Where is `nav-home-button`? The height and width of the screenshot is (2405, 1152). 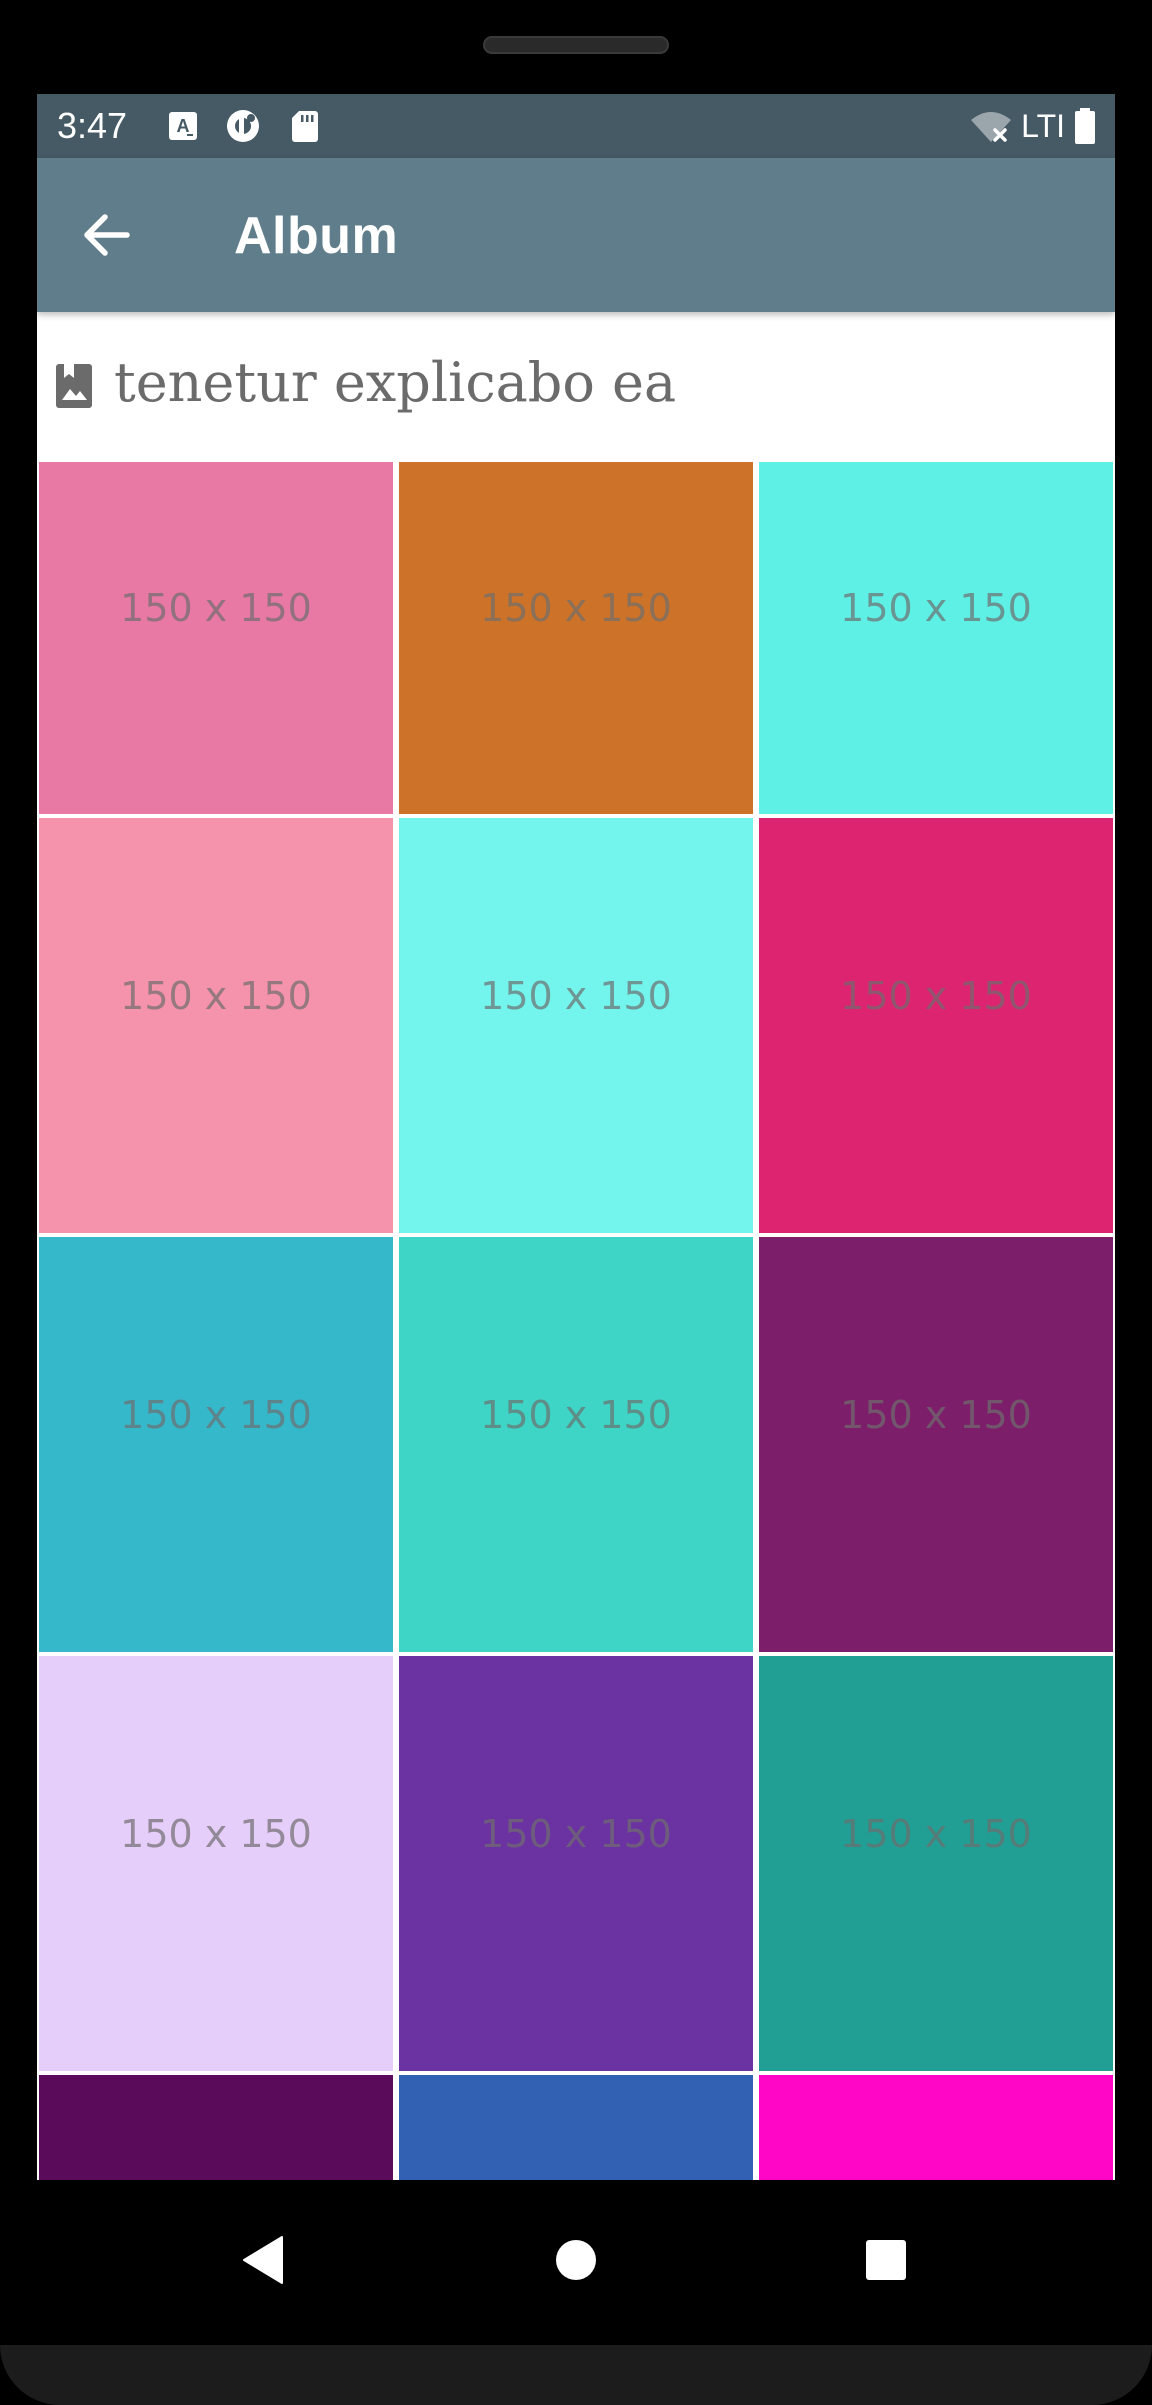 nav-home-button is located at coordinates (576, 2260).